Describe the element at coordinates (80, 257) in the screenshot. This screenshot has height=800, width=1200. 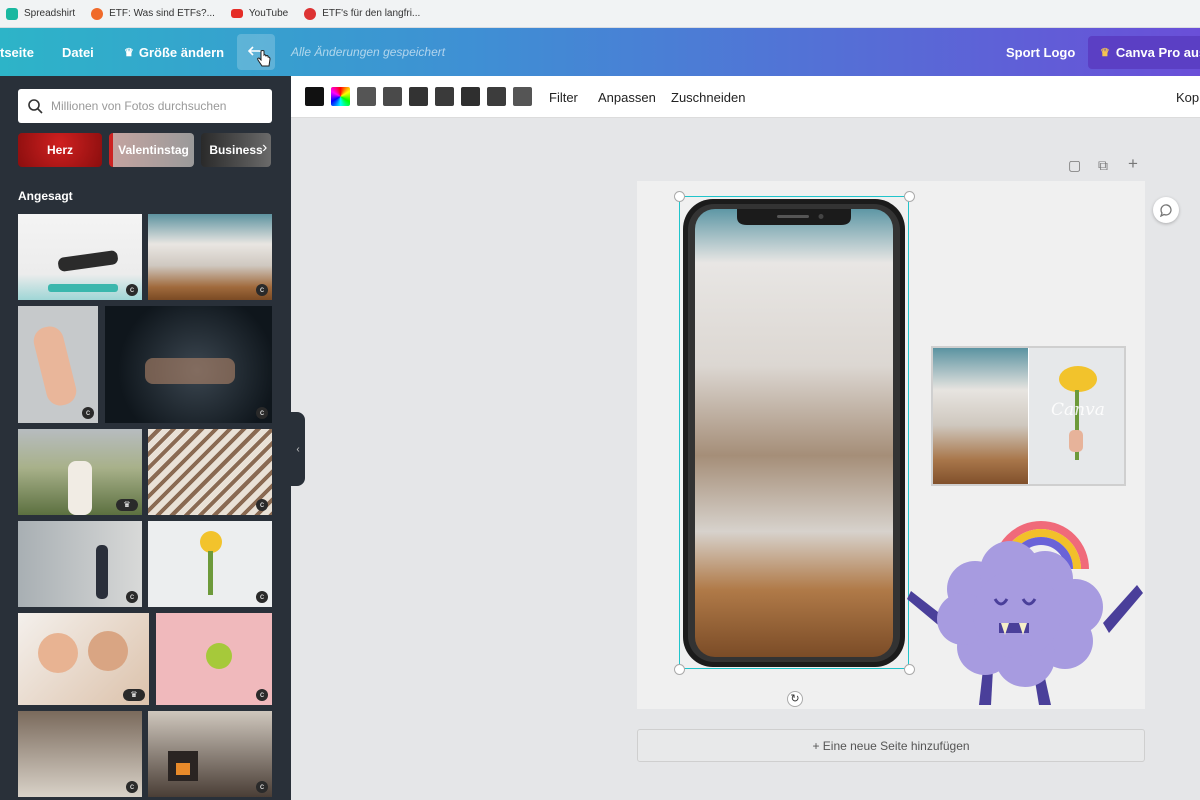
I see `photo-fitness-woman: c` at that location.